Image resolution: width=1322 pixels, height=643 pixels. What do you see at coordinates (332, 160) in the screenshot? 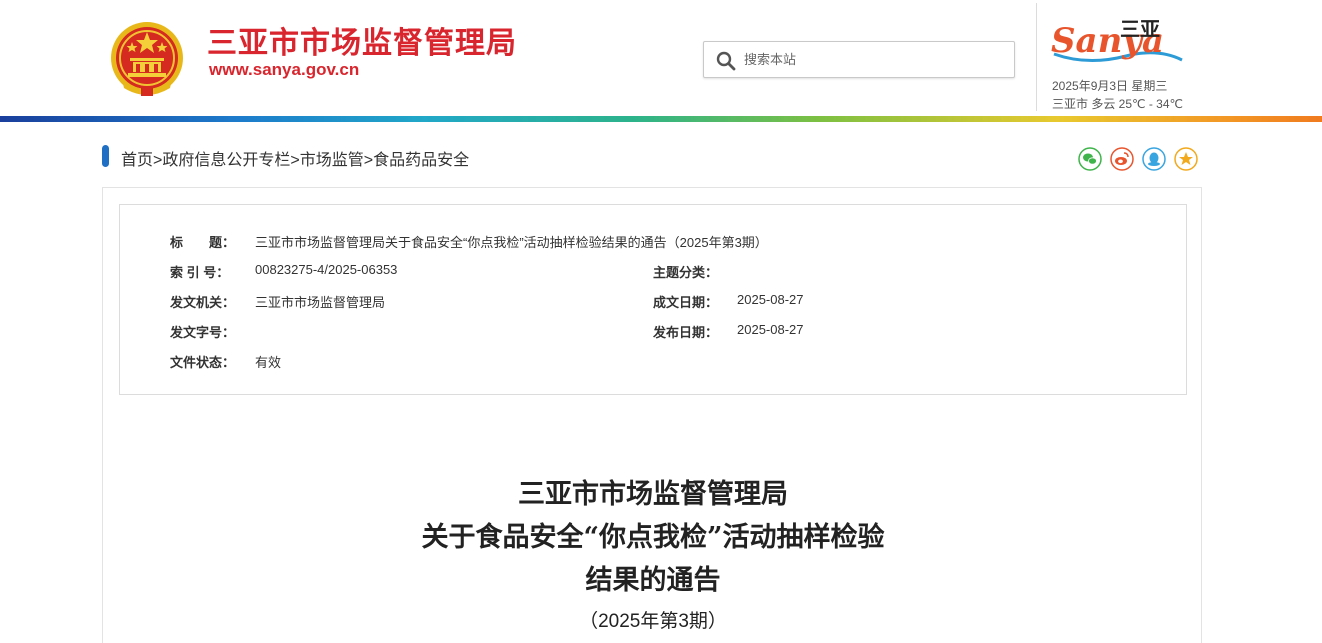
I see `breadcrumb-market-supervision: 市场监管` at bounding box center [332, 160].